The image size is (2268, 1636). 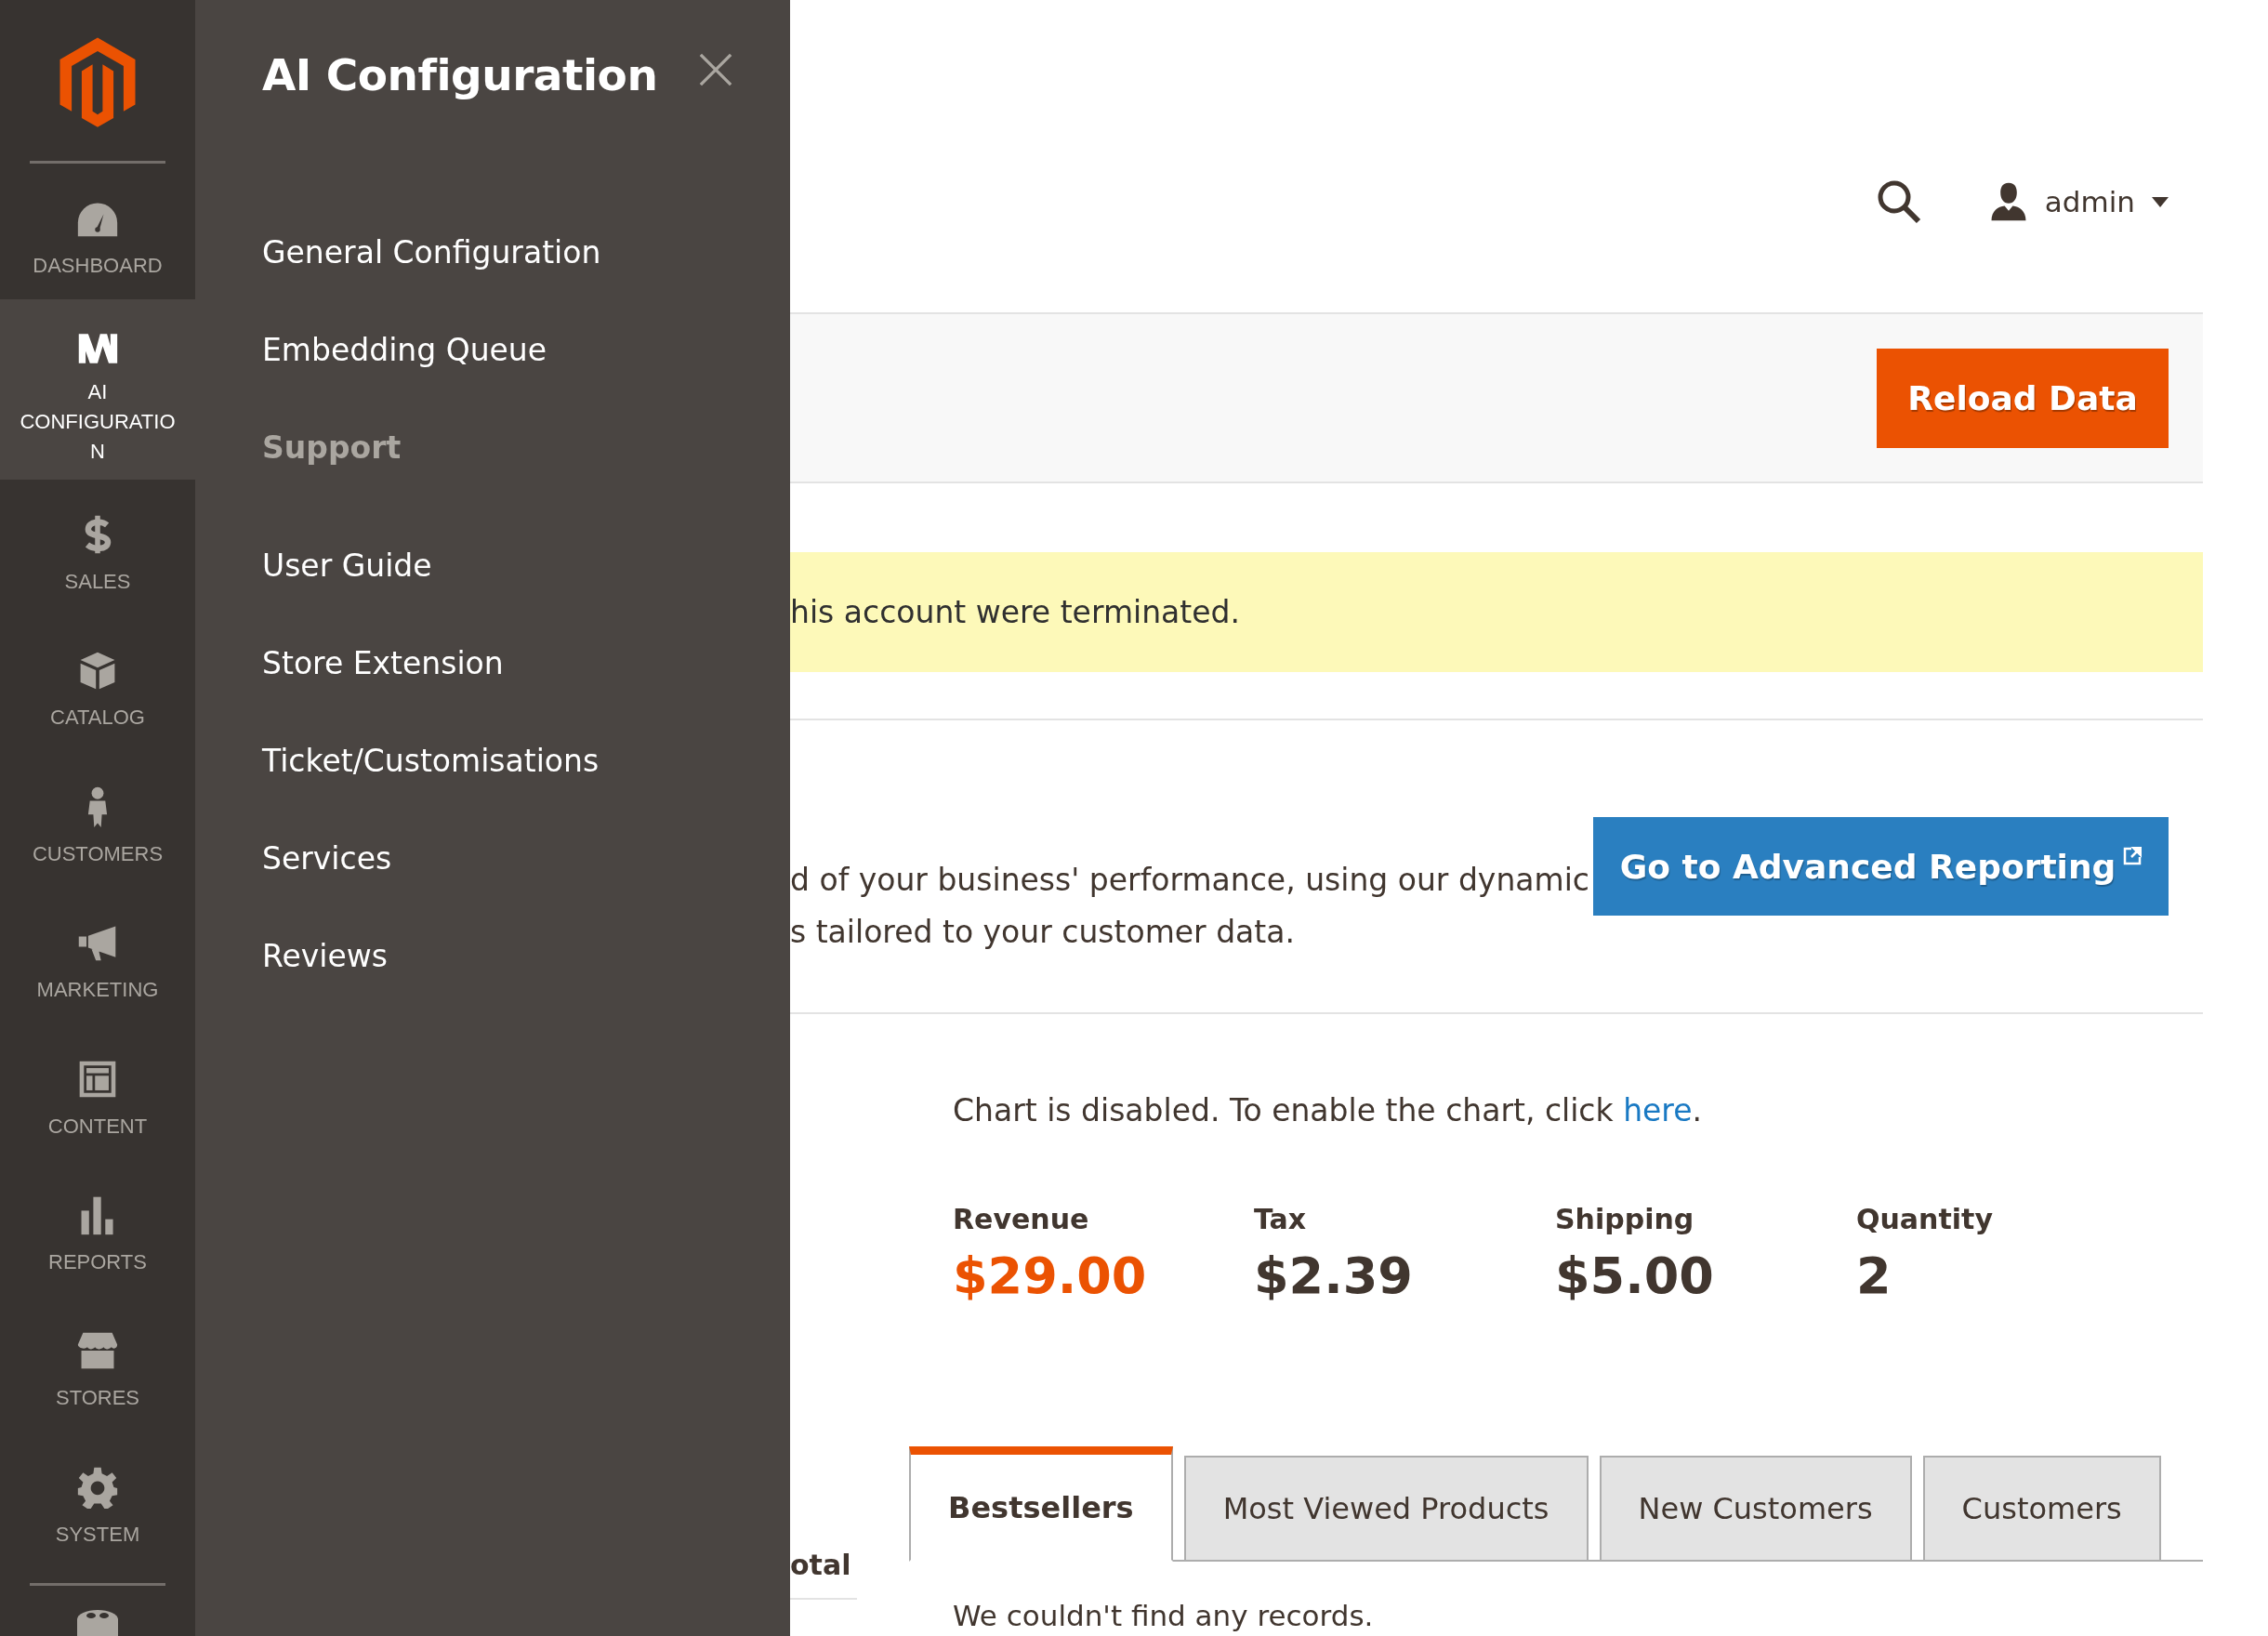 I want to click on user-menu: admin, so click(x=2077, y=202).